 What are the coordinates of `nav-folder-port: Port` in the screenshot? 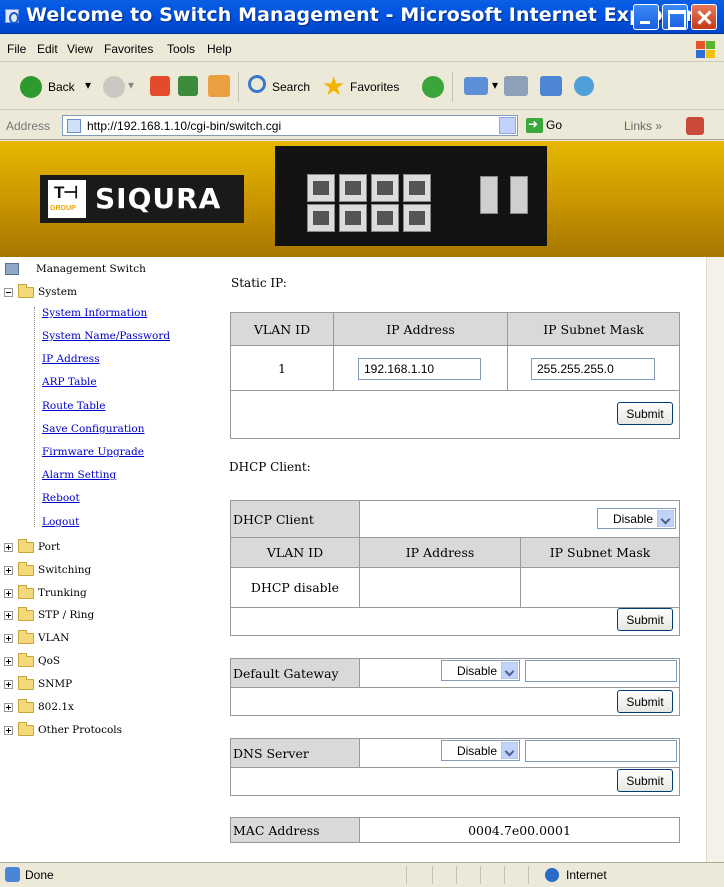 It's located at (109, 547).